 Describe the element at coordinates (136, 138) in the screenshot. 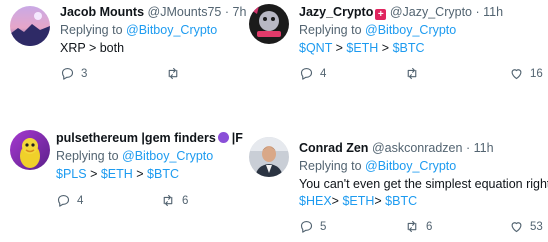

I see `display-name: pulsethereum |gem finders` at that location.